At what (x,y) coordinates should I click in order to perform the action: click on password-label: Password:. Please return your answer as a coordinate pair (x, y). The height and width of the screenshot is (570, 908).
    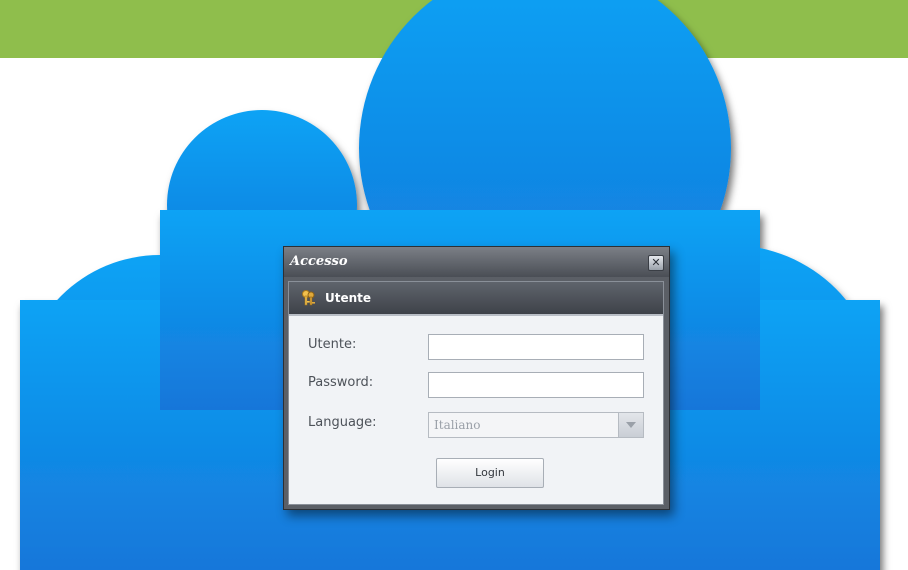
    Looking at the image, I should click on (341, 382).